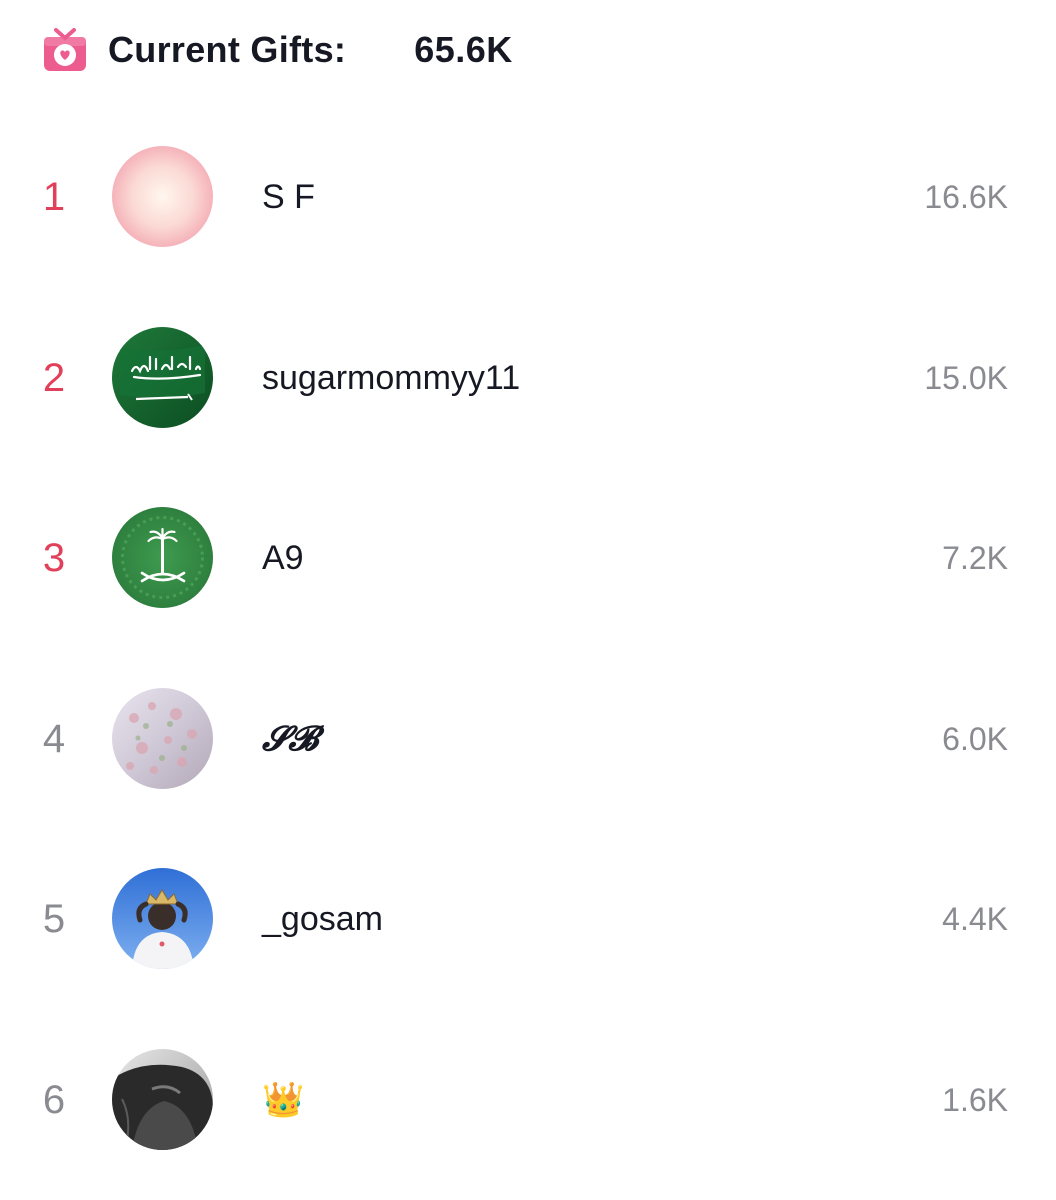  Describe the element at coordinates (322, 919) in the screenshot. I see `username: _gosam` at that location.